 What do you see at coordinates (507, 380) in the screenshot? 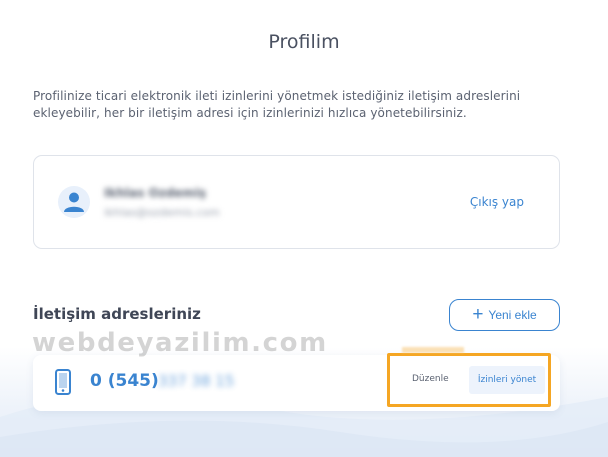
I see `manage-permissions-button: İzinleri yönet` at bounding box center [507, 380].